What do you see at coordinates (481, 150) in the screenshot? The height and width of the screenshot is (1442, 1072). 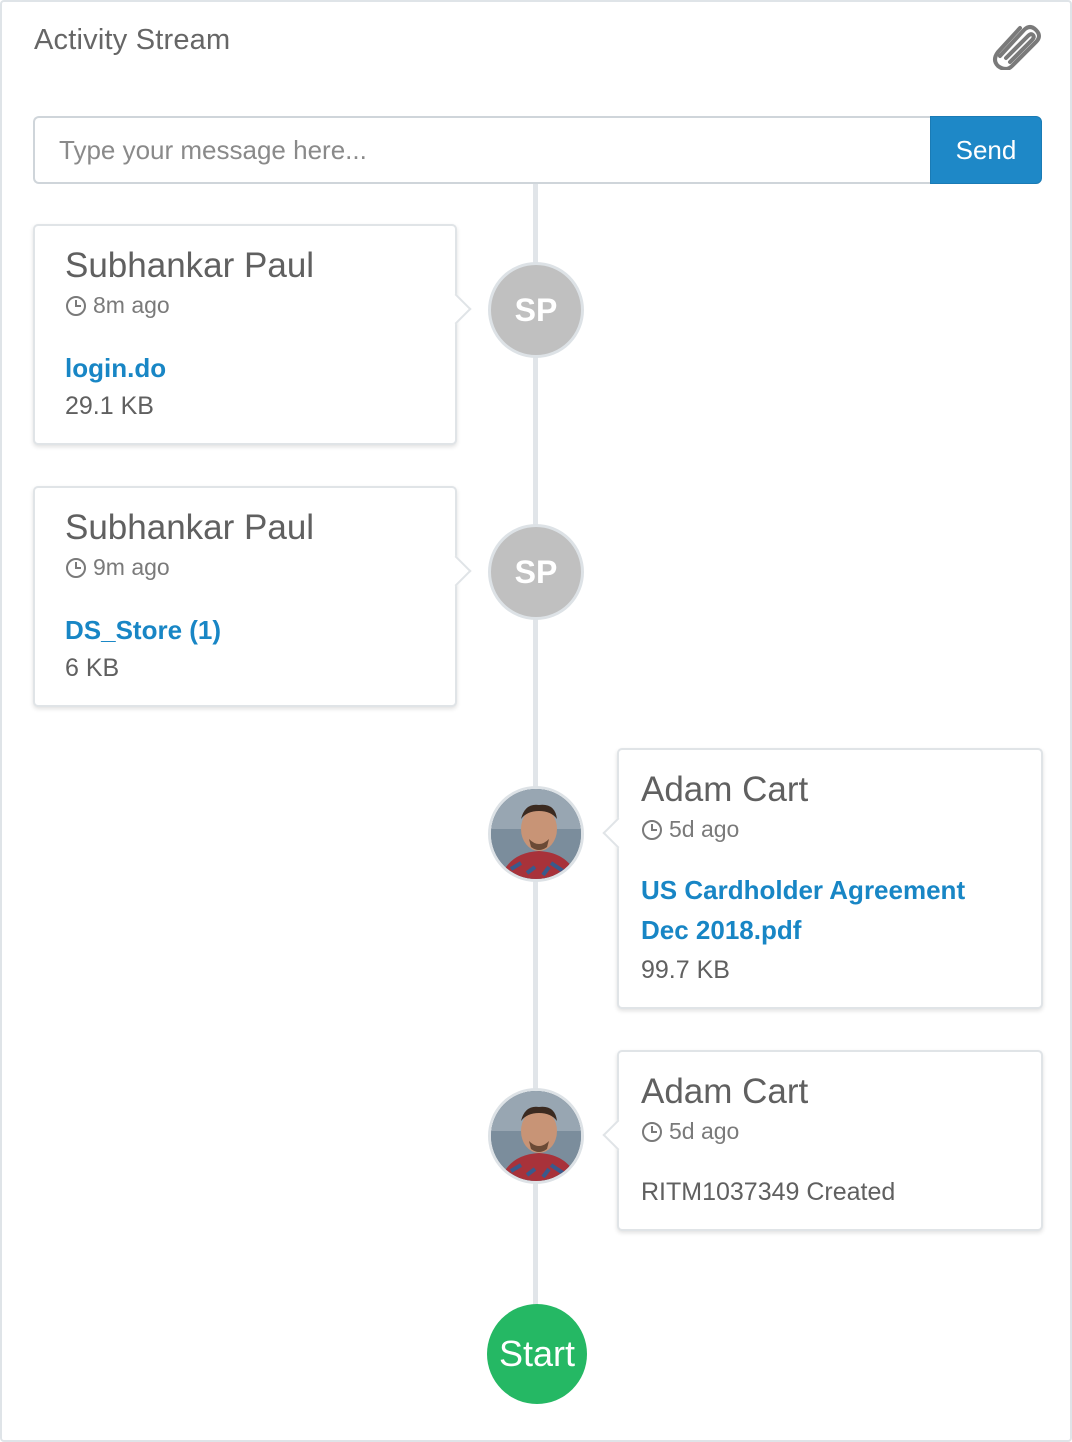 I see `message-input` at bounding box center [481, 150].